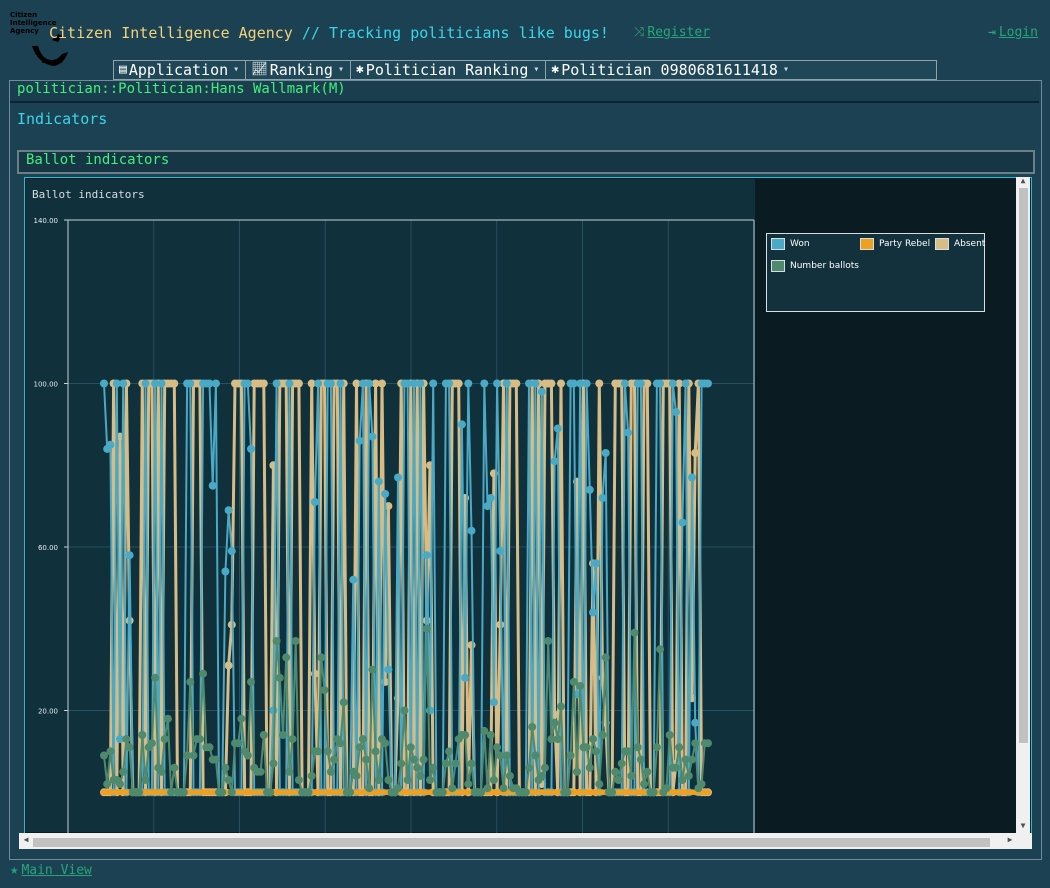 The image size is (1050, 888). What do you see at coordinates (970, 244) in the screenshot?
I see `legend-label-absent: Absent` at bounding box center [970, 244].